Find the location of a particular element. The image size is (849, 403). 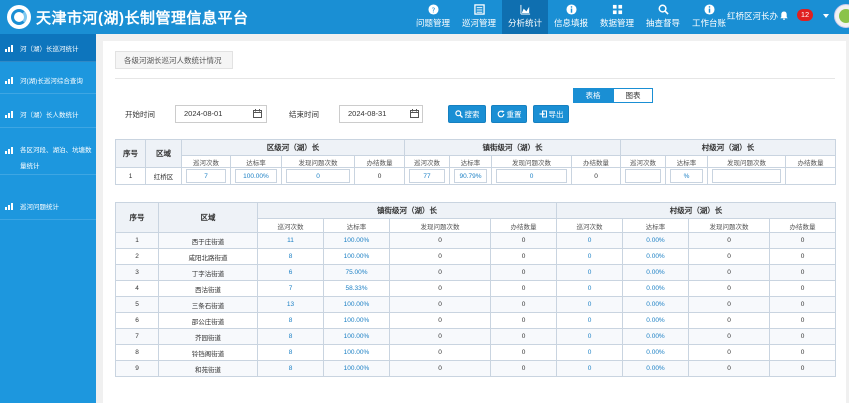

nav-label: 工作台账 is located at coordinates (708, 23).